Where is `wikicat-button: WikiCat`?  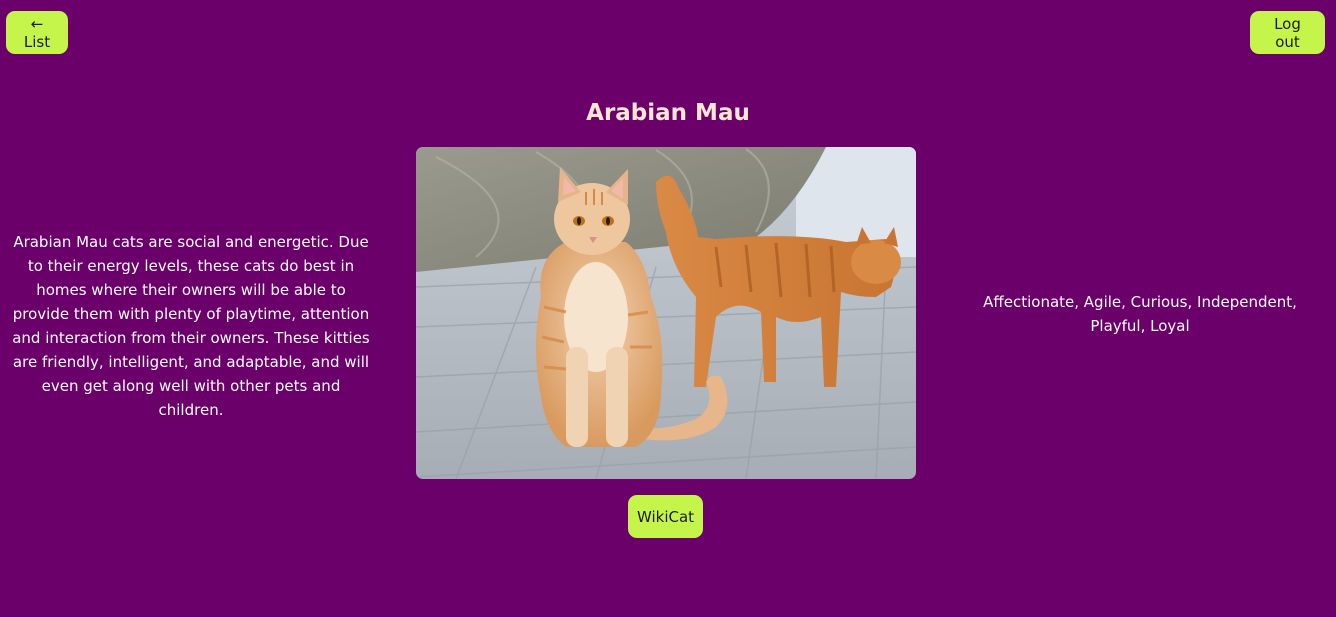
wikicat-button: WikiCat is located at coordinates (665, 516).